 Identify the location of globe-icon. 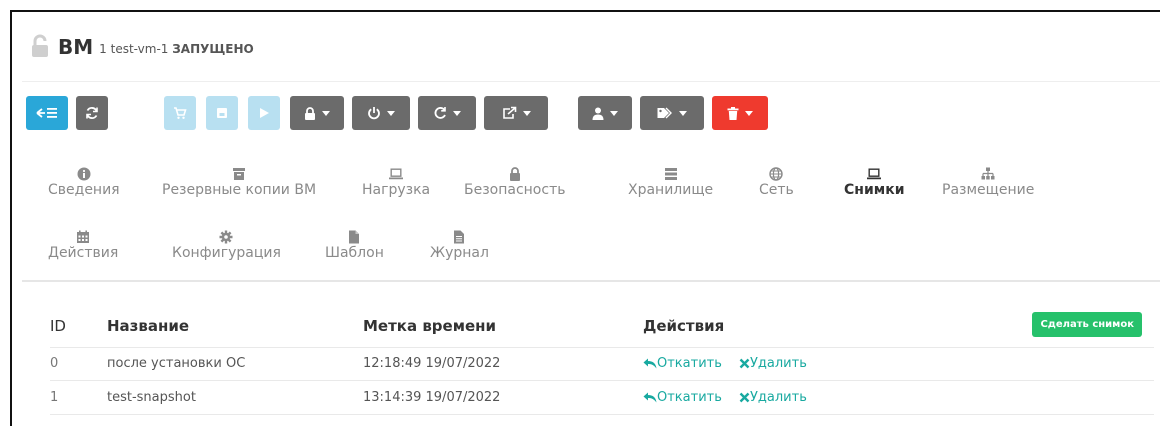
(776, 174).